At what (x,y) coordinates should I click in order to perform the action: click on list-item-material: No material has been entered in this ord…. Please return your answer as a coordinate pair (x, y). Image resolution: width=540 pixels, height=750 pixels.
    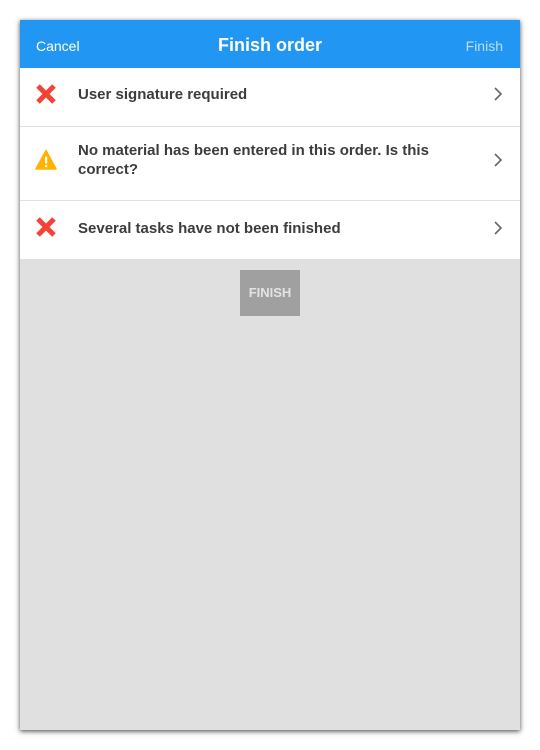
    Looking at the image, I should click on (270, 164).